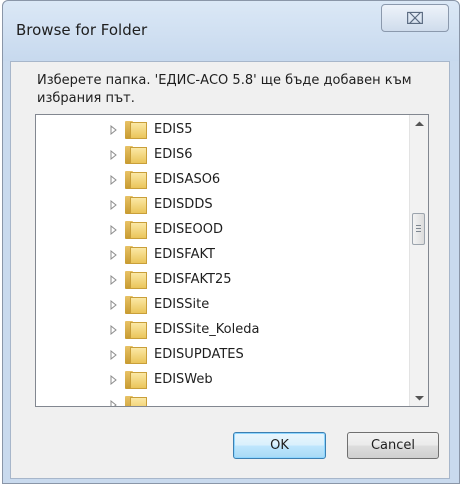 This screenshot has width=463, height=487. Describe the element at coordinates (207, 329) in the screenshot. I see `tree-item-label: EDISSite_Koleda` at that location.